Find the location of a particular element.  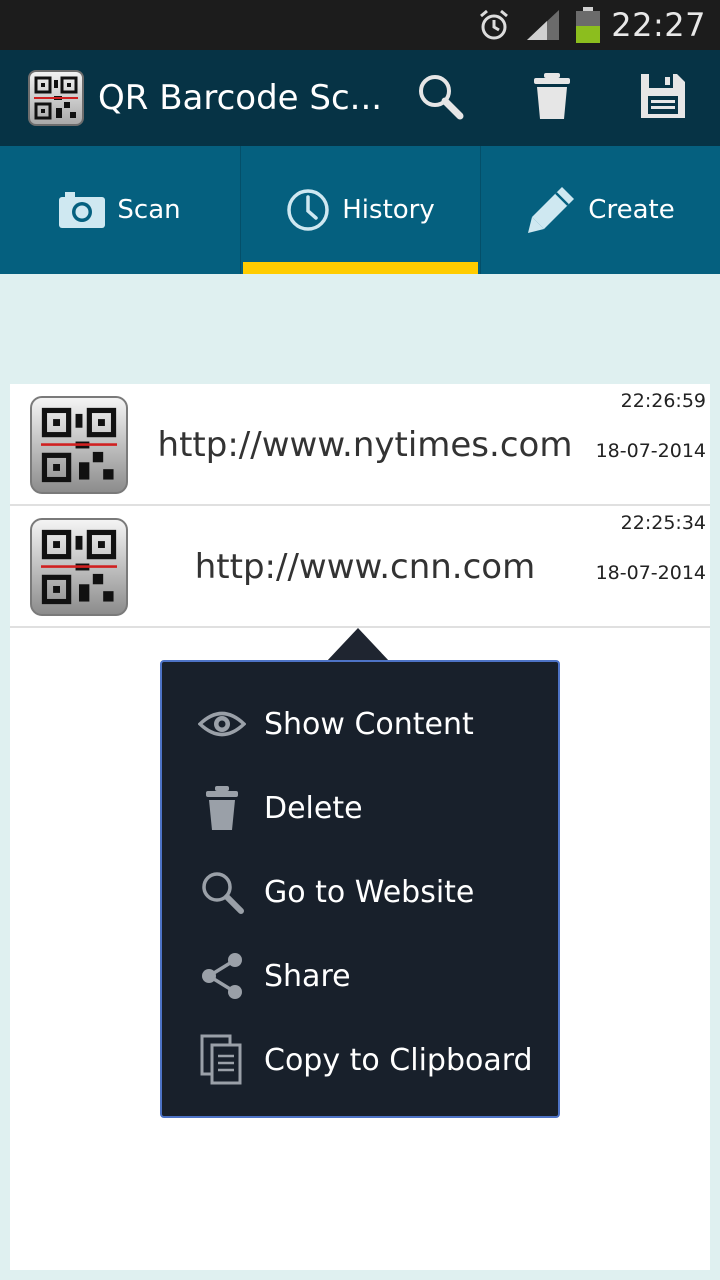

menu-item-label: Delete is located at coordinates (313, 808).